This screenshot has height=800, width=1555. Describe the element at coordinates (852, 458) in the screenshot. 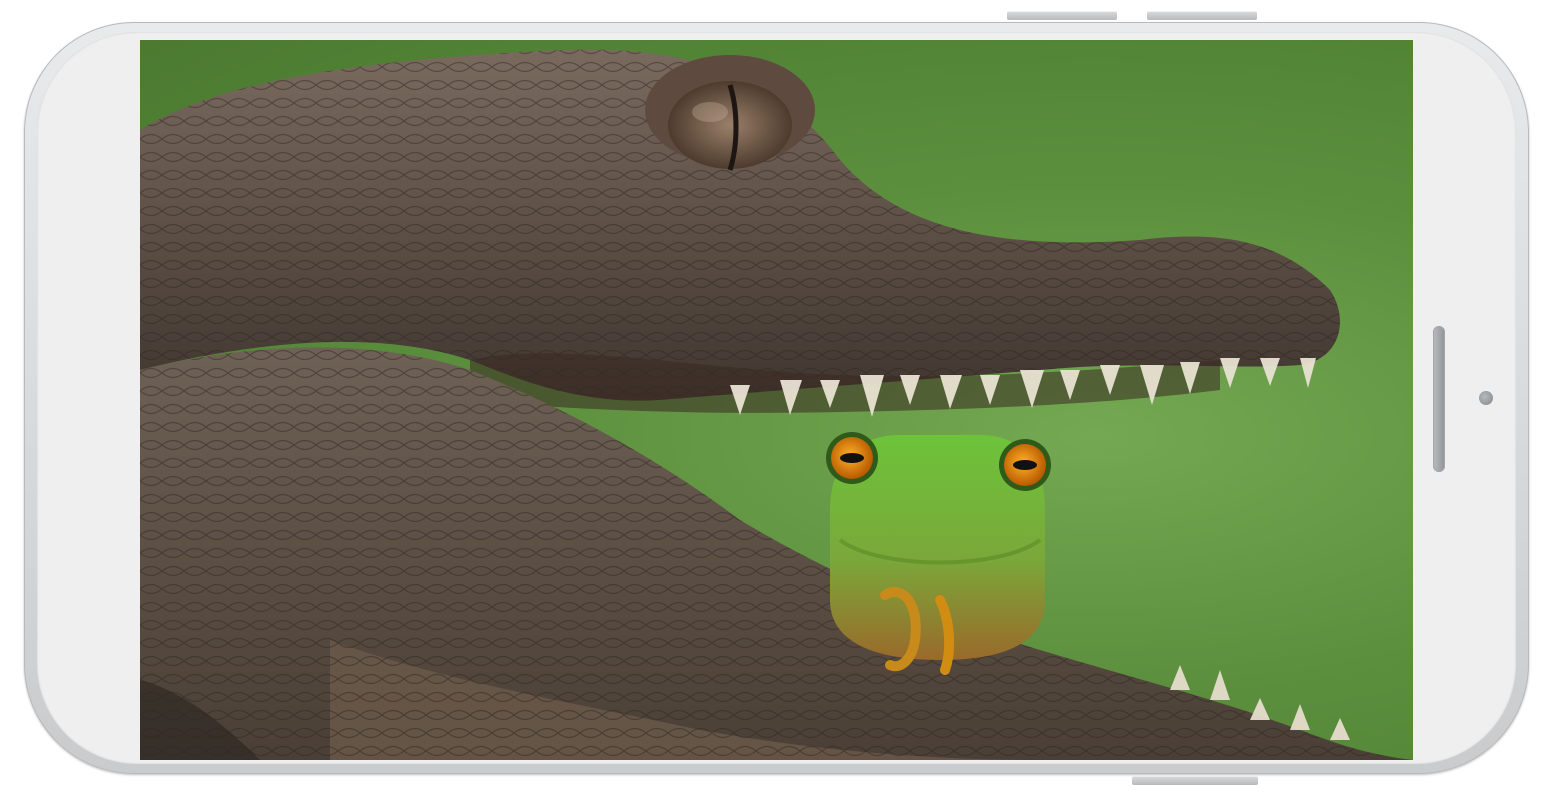

I see `frog-eye-left` at that location.